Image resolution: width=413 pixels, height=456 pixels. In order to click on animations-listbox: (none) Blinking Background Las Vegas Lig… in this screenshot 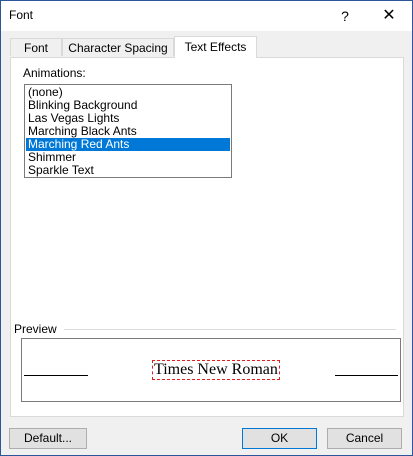, I will do `click(128, 131)`.